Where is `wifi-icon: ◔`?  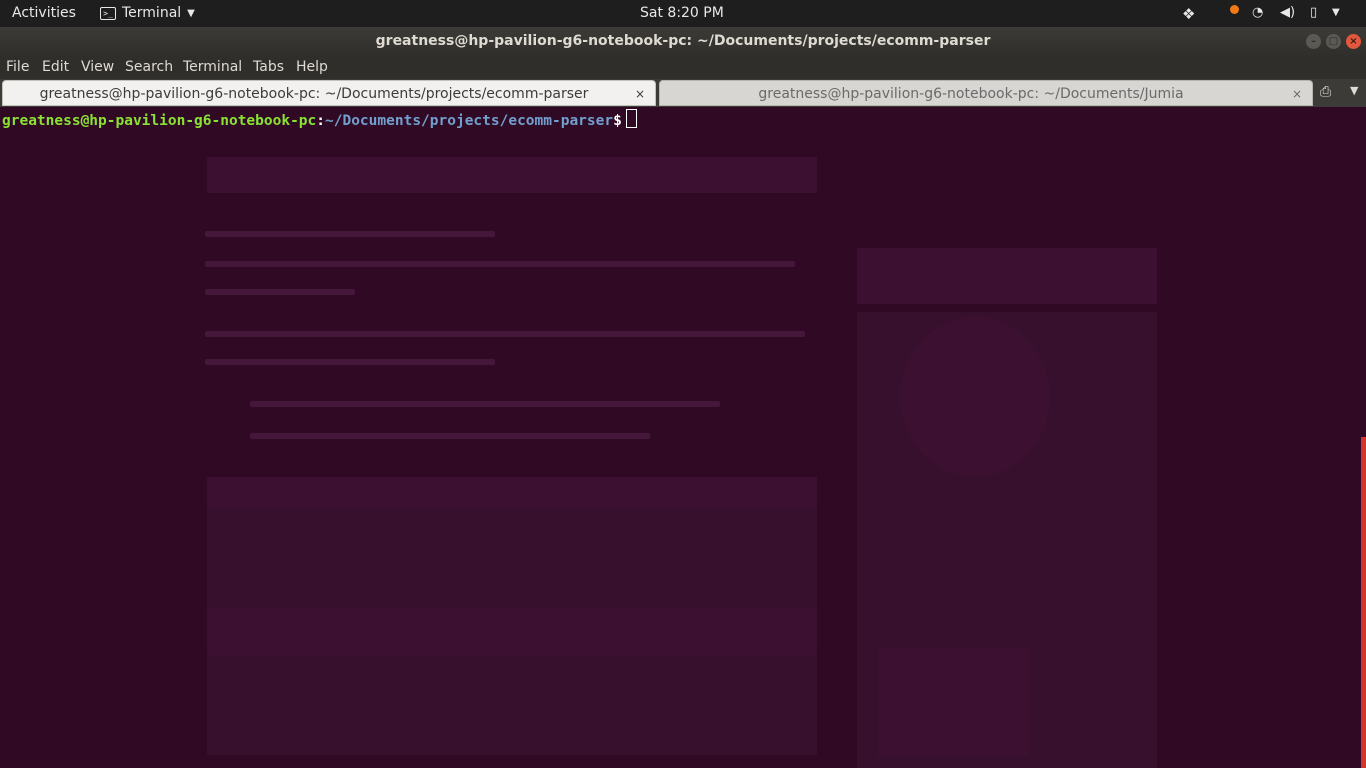 wifi-icon: ◔ is located at coordinates (1257, 12).